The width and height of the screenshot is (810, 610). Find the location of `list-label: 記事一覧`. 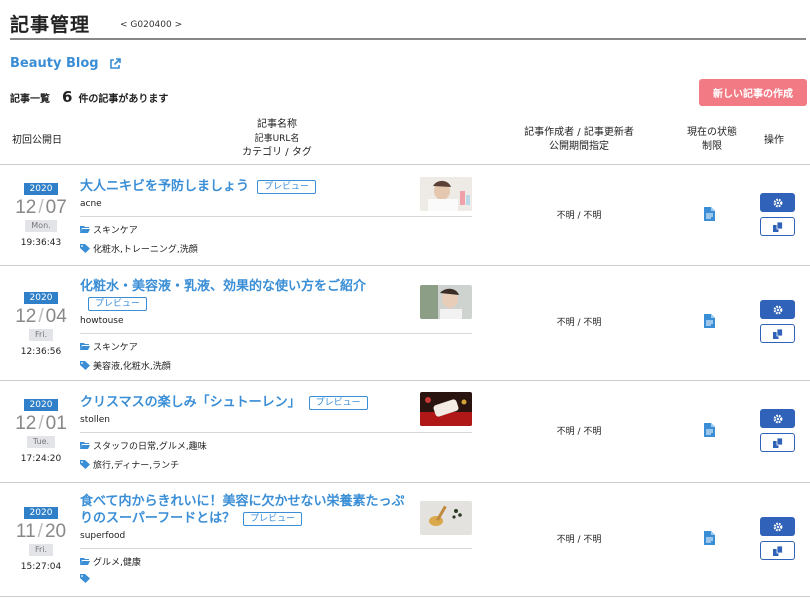

list-label: 記事一覧 is located at coordinates (30, 99).